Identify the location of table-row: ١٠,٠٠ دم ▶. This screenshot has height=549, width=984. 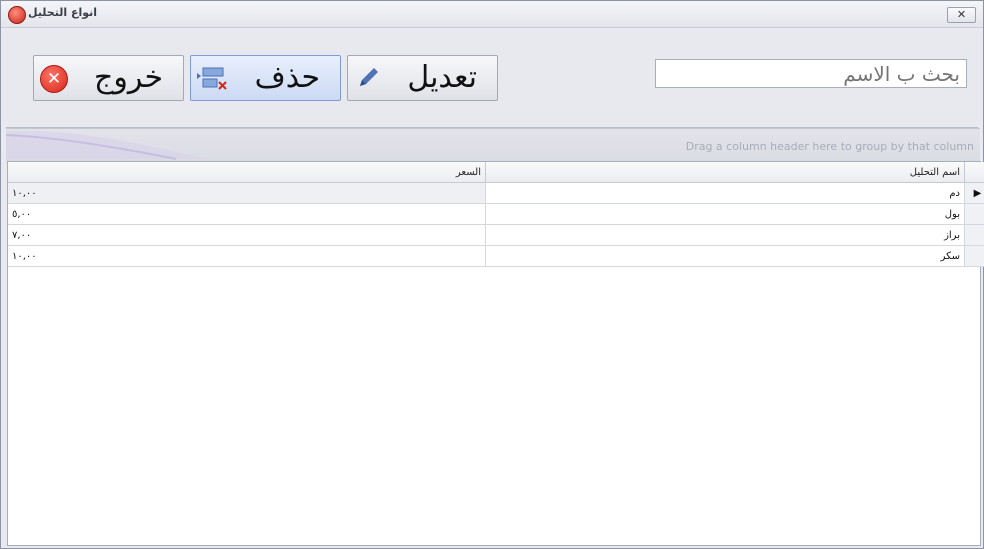
(496, 193).